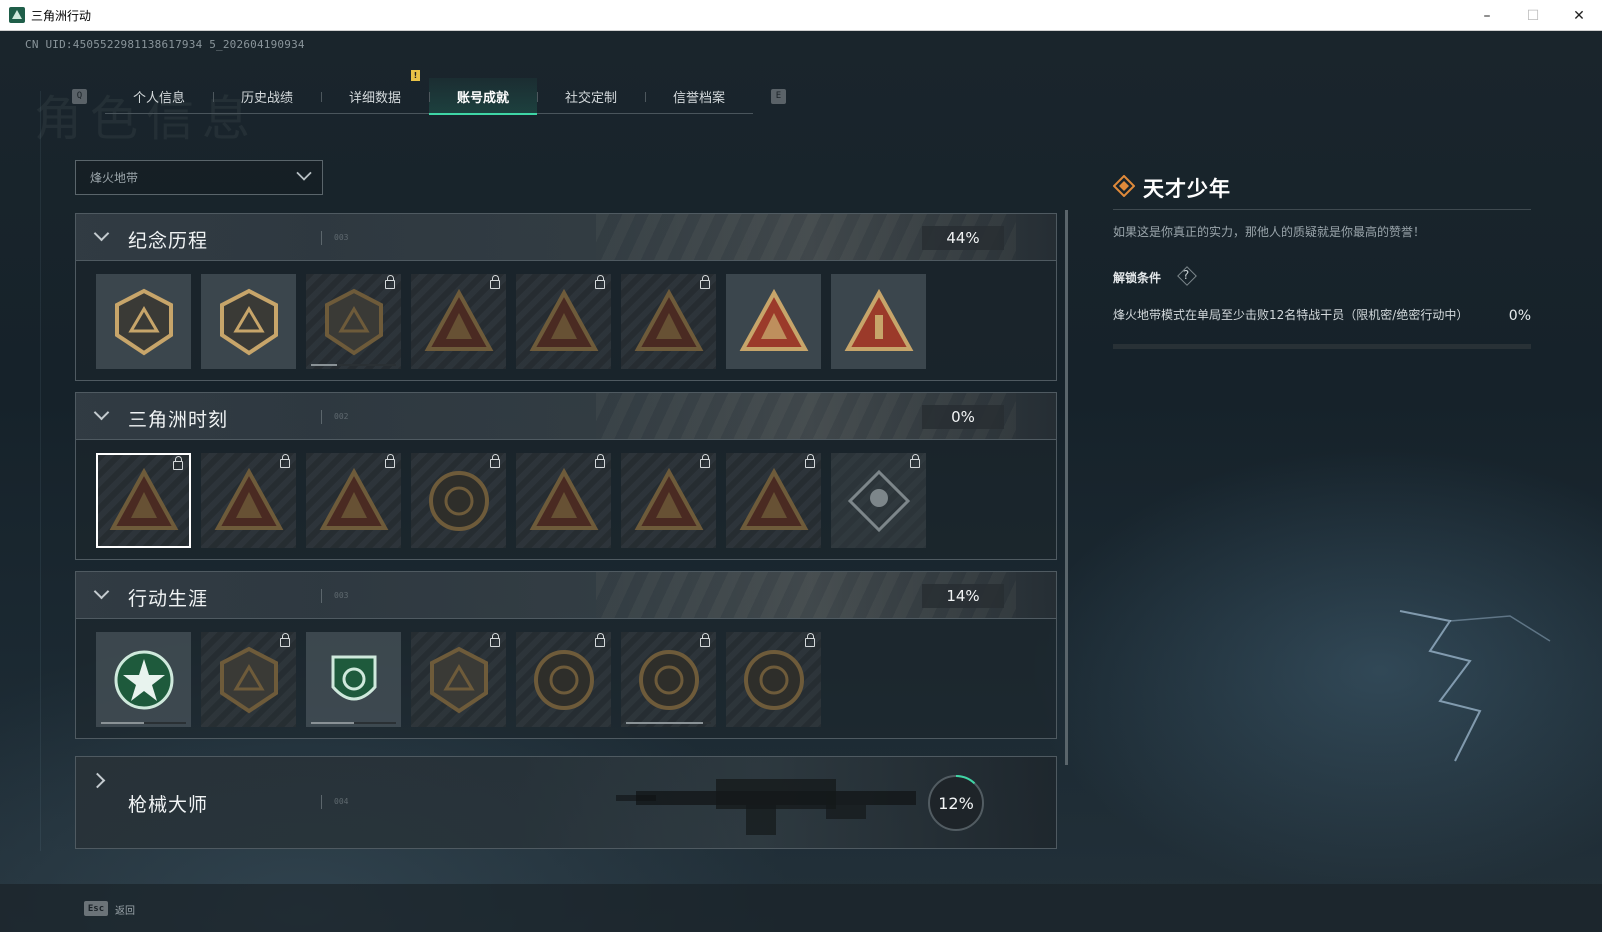 The width and height of the screenshot is (1602, 932). What do you see at coordinates (566, 416) in the screenshot?
I see `group-header: 三角洲时刻 002 0%` at bounding box center [566, 416].